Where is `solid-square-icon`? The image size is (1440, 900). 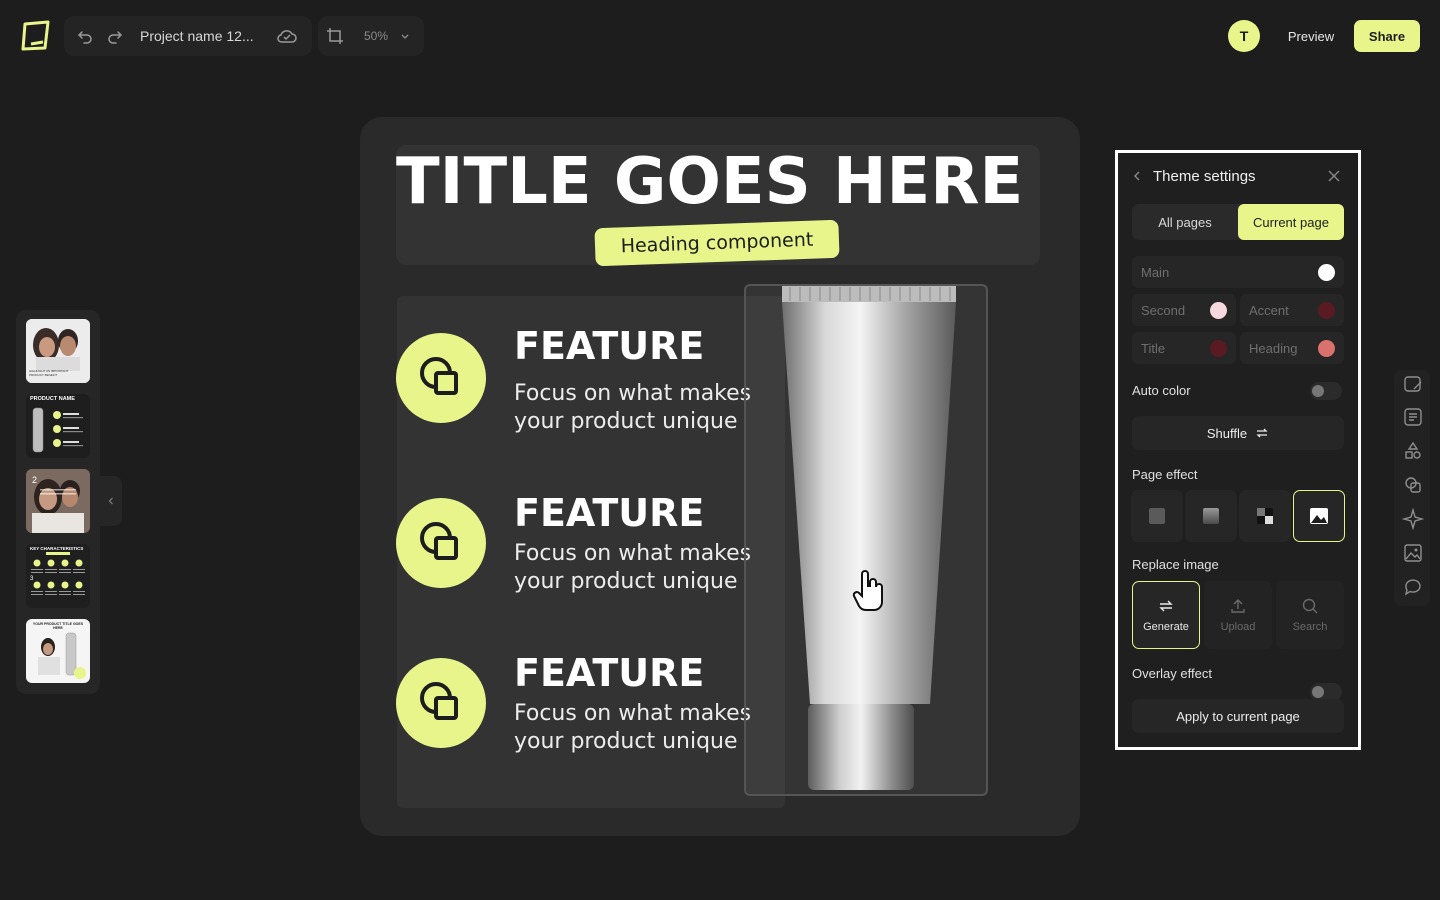 solid-square-icon is located at coordinates (1157, 516).